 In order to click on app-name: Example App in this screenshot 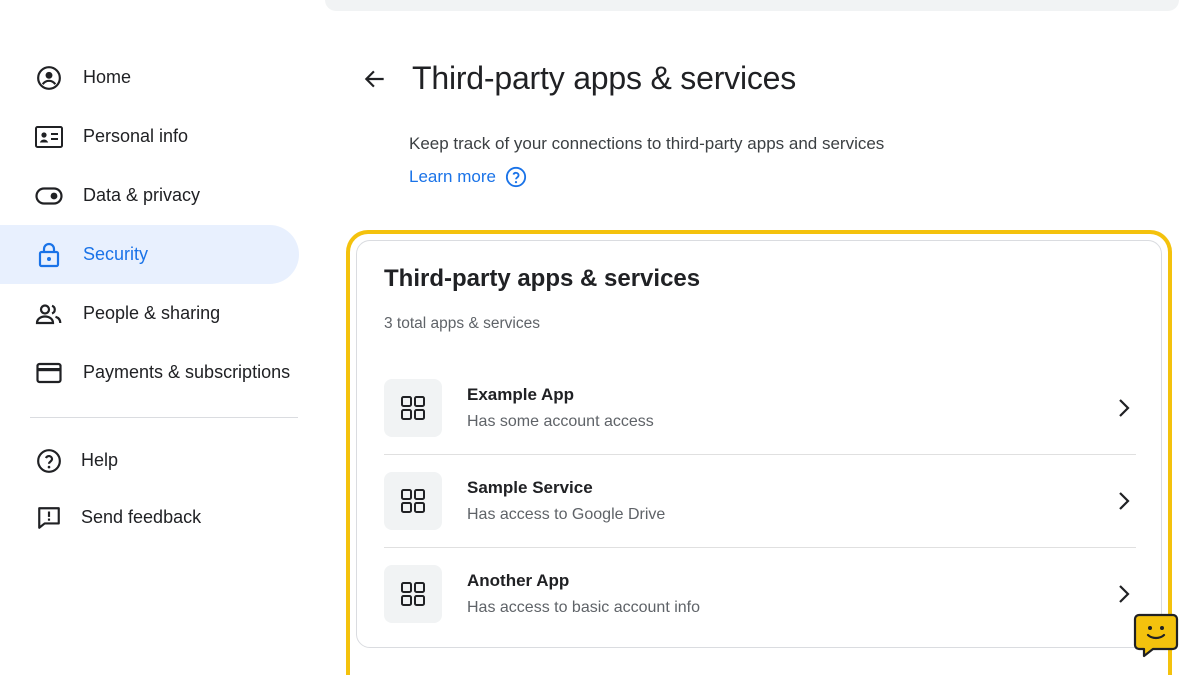, I will do `click(521, 394)`.